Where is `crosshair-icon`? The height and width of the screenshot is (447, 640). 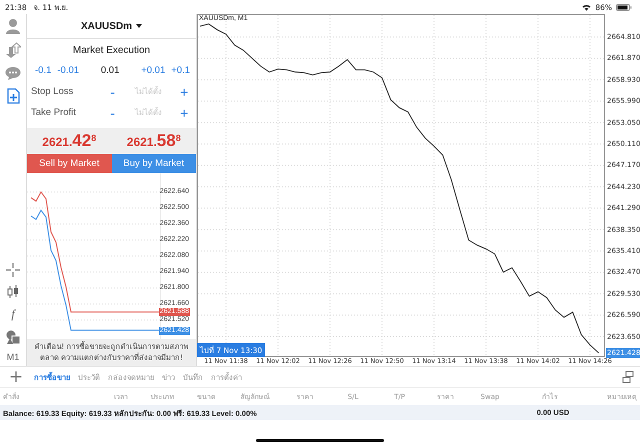 crosshair-icon is located at coordinates (13, 270).